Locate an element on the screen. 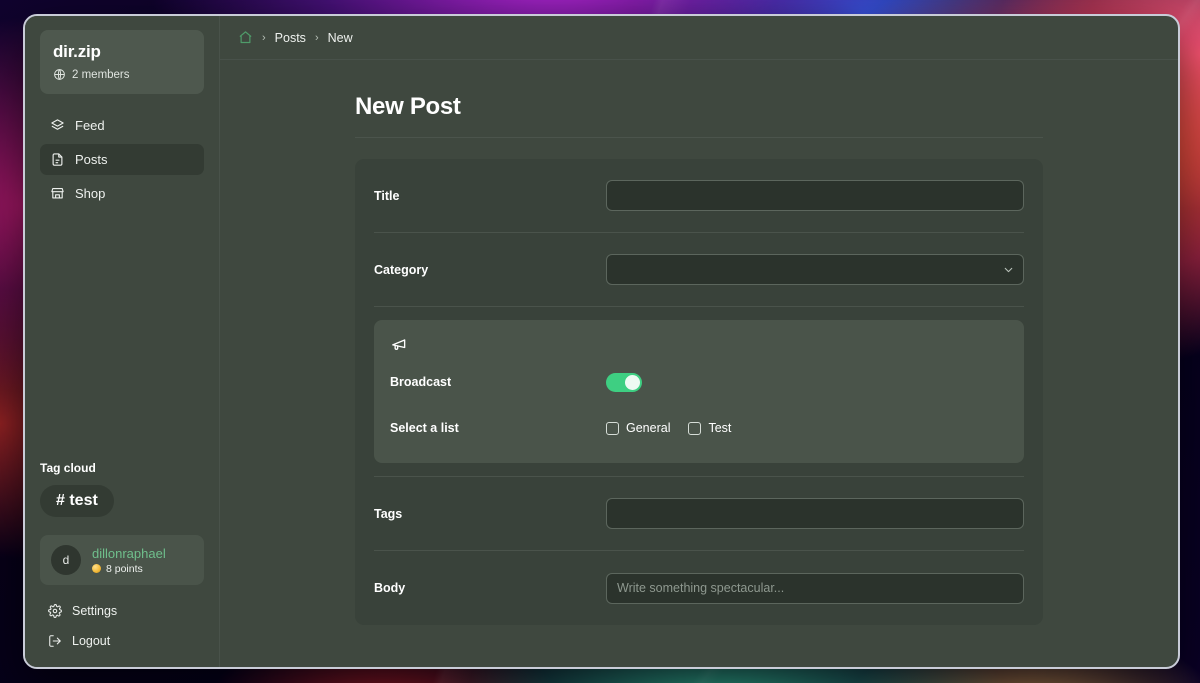  sidebar-item-posts: Posts is located at coordinates (122, 159).